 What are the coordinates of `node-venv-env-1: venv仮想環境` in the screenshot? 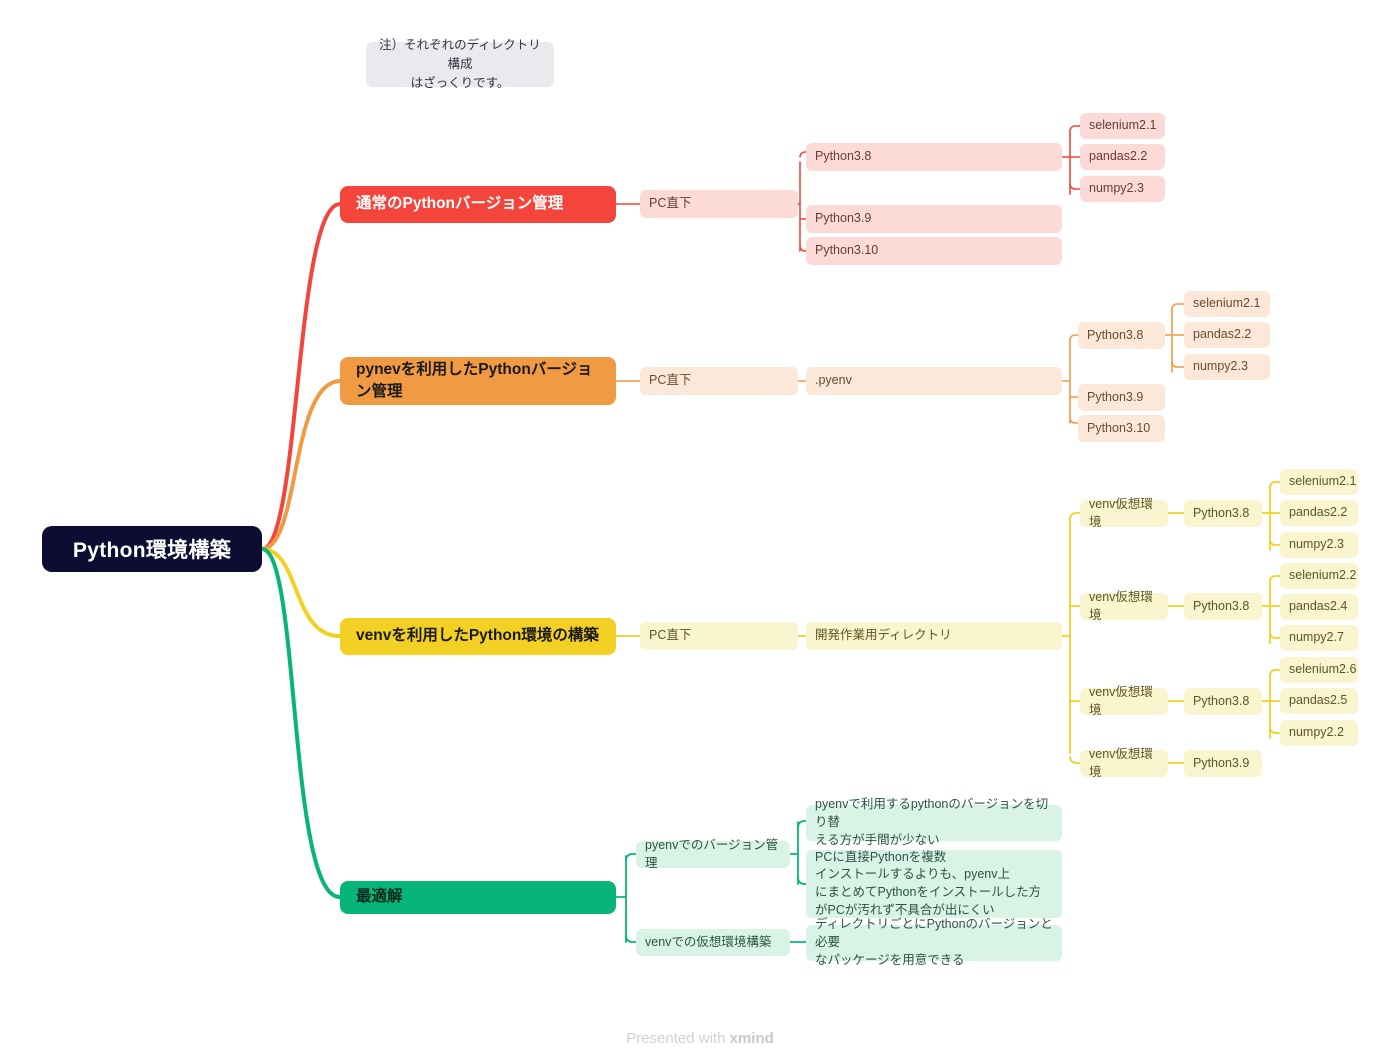 It's located at (1124, 513).